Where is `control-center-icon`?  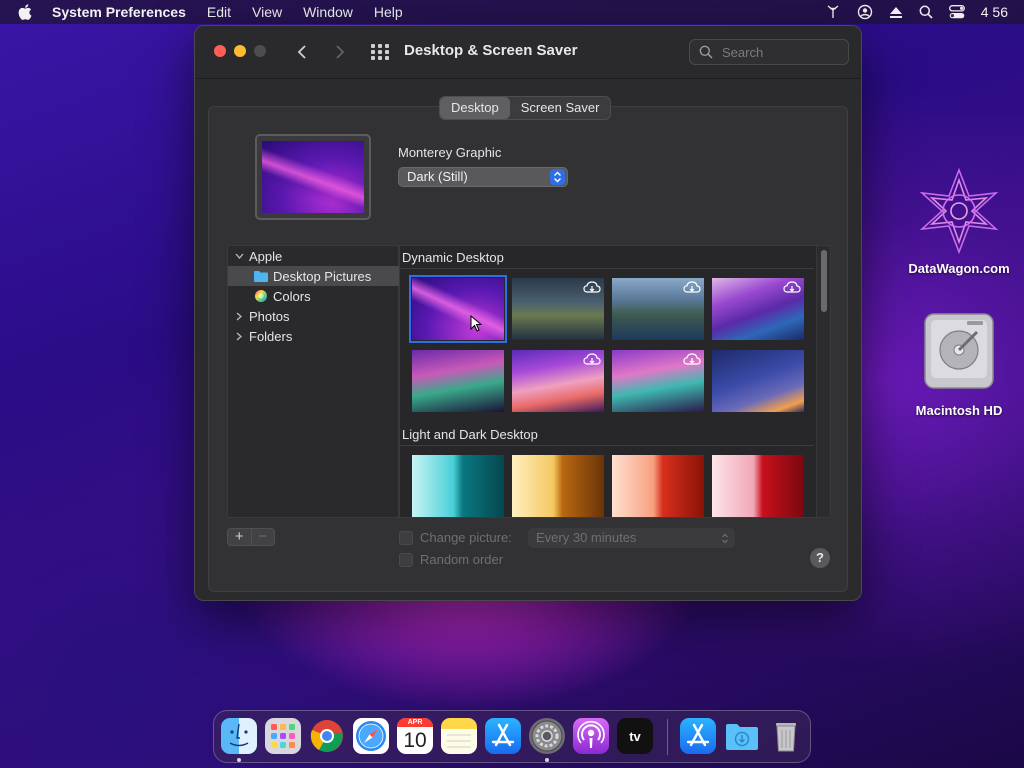 control-center-icon is located at coordinates (956, 12).